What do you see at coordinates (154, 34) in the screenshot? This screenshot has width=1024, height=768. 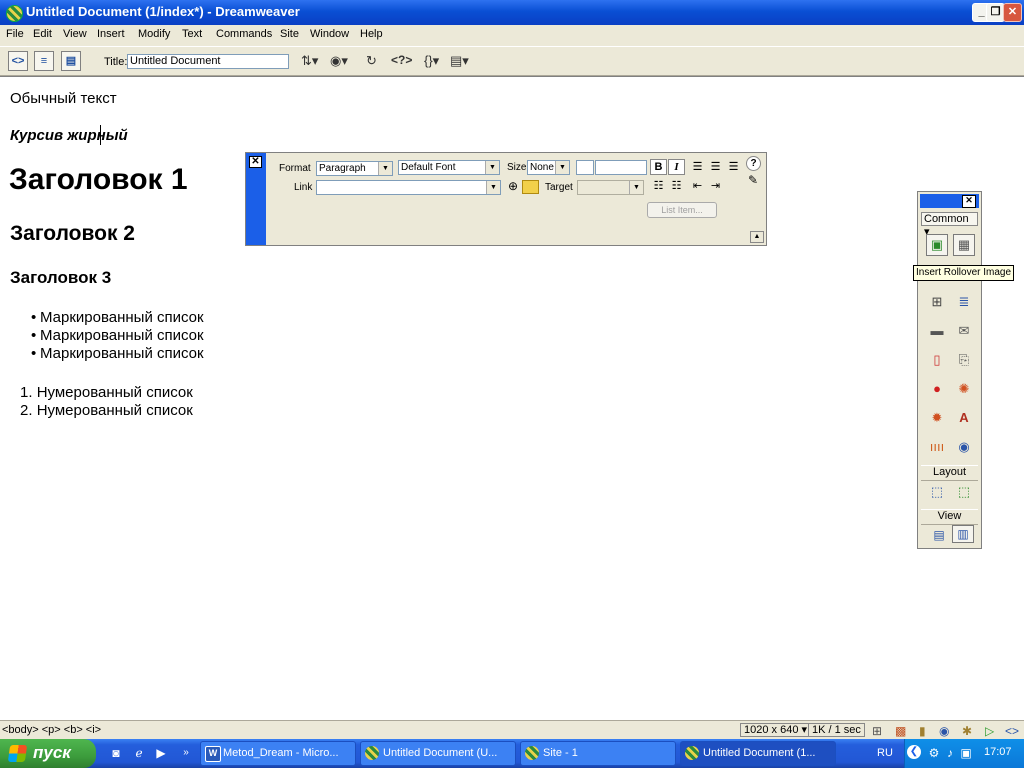 I see `menu-modify: Modify` at bounding box center [154, 34].